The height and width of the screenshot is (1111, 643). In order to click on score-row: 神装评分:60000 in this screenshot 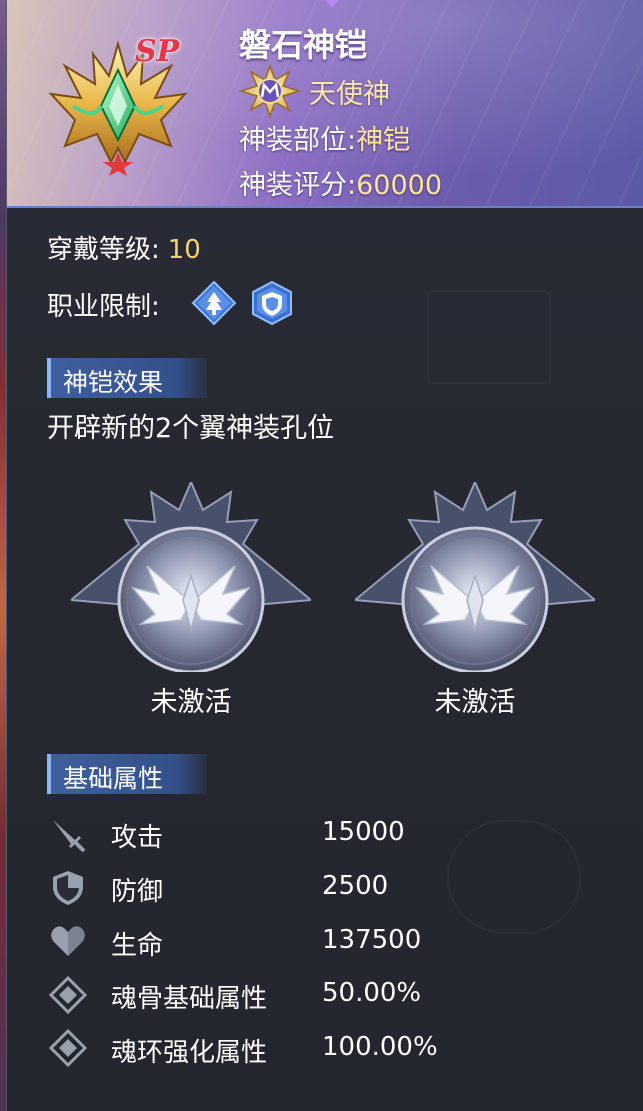, I will do `click(340, 182)`.